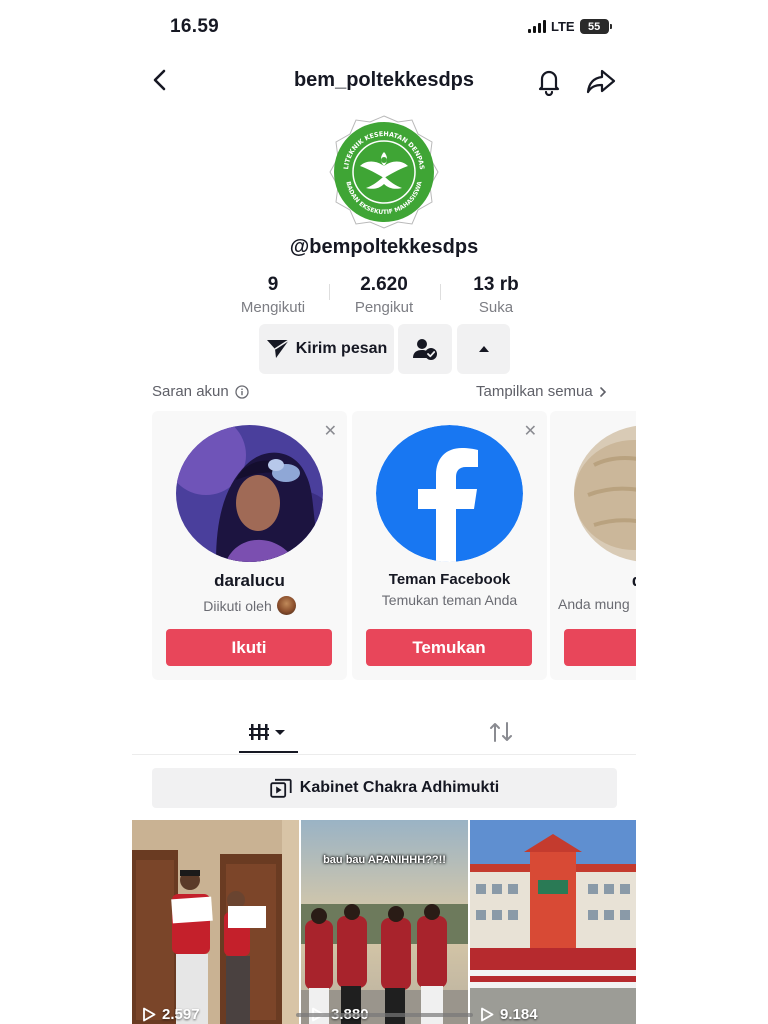 The width and height of the screenshot is (768, 1024). What do you see at coordinates (273, 307) in the screenshot?
I see `stat-label: Mengikuti` at bounding box center [273, 307].